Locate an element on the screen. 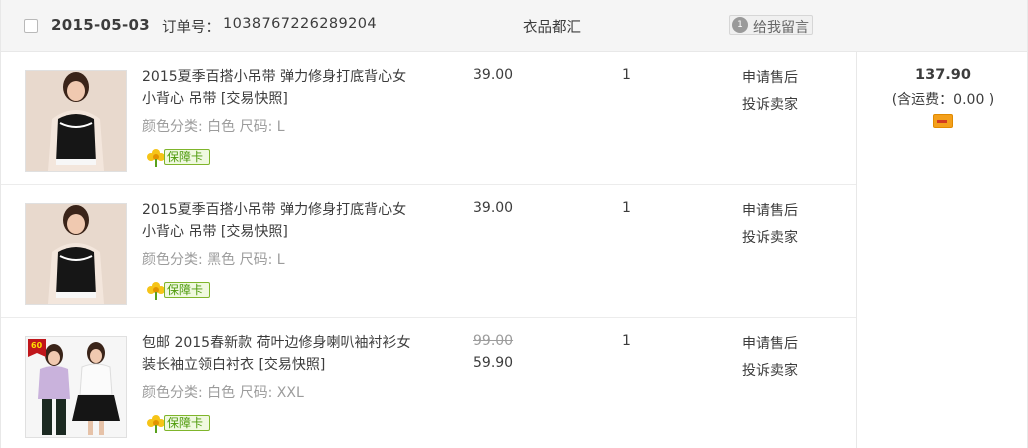 The height and width of the screenshot is (448, 1028). shop-name-link: 衣品都汇 is located at coordinates (552, 26).